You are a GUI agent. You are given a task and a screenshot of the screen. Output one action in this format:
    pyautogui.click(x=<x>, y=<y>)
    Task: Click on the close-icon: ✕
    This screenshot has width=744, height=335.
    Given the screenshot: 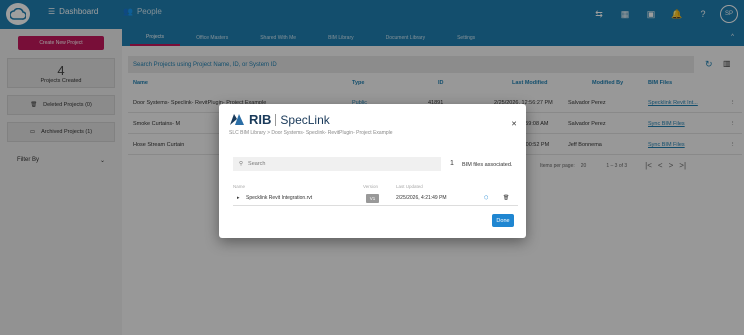 What is the action you would take?
    pyautogui.click(x=514, y=124)
    